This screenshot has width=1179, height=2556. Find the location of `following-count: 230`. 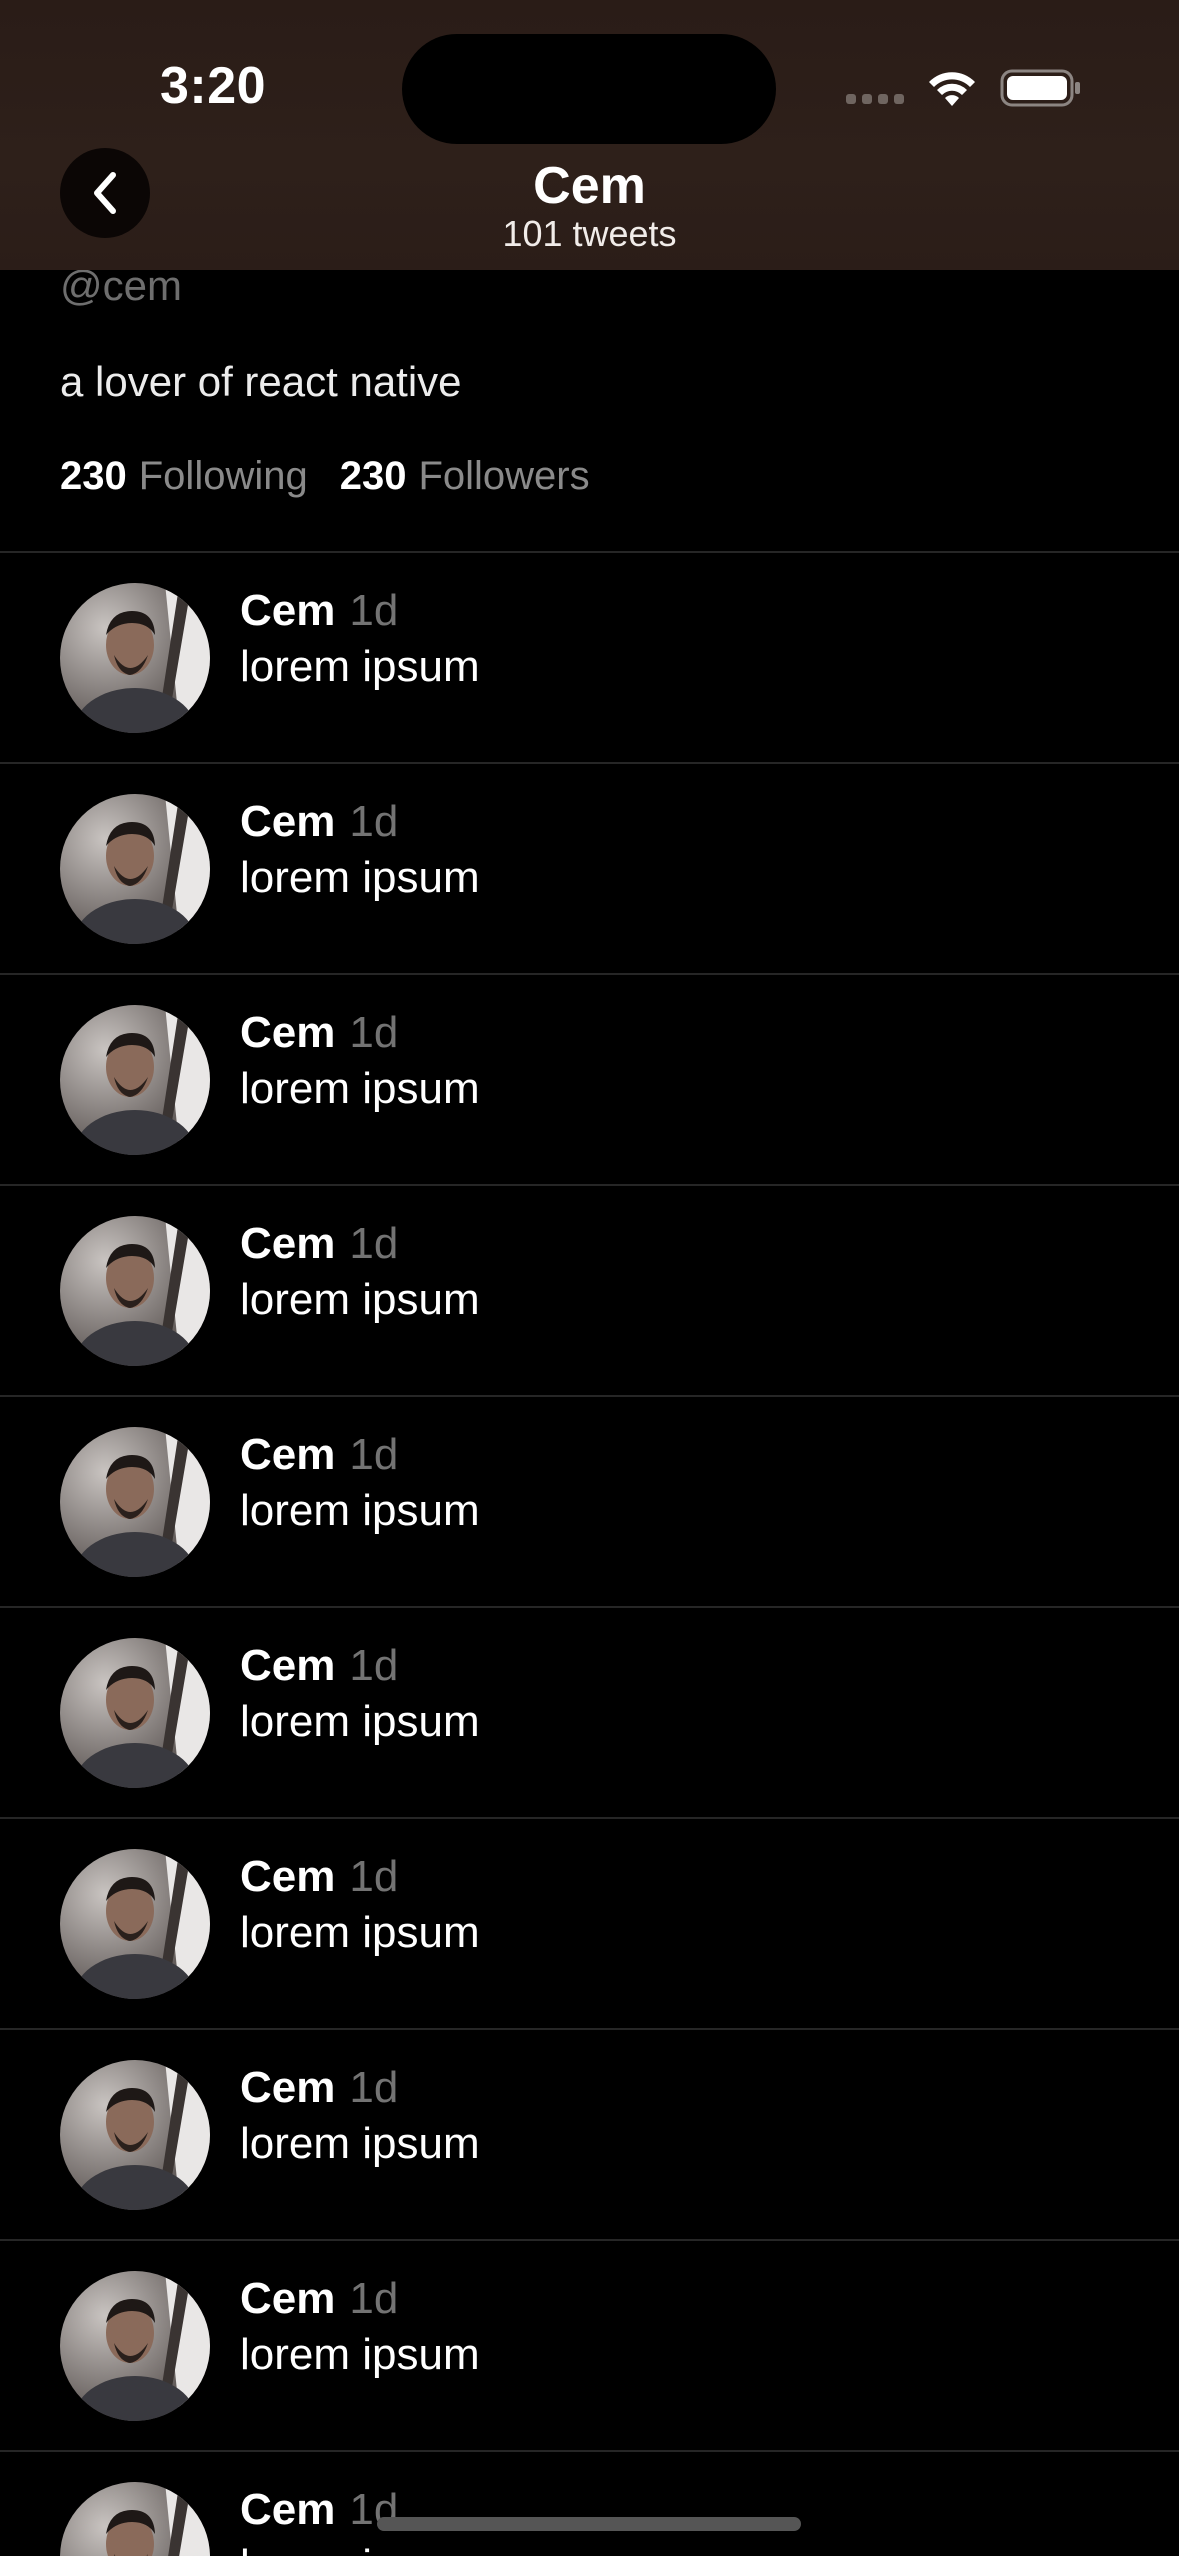

following-count: 230 is located at coordinates (93, 476).